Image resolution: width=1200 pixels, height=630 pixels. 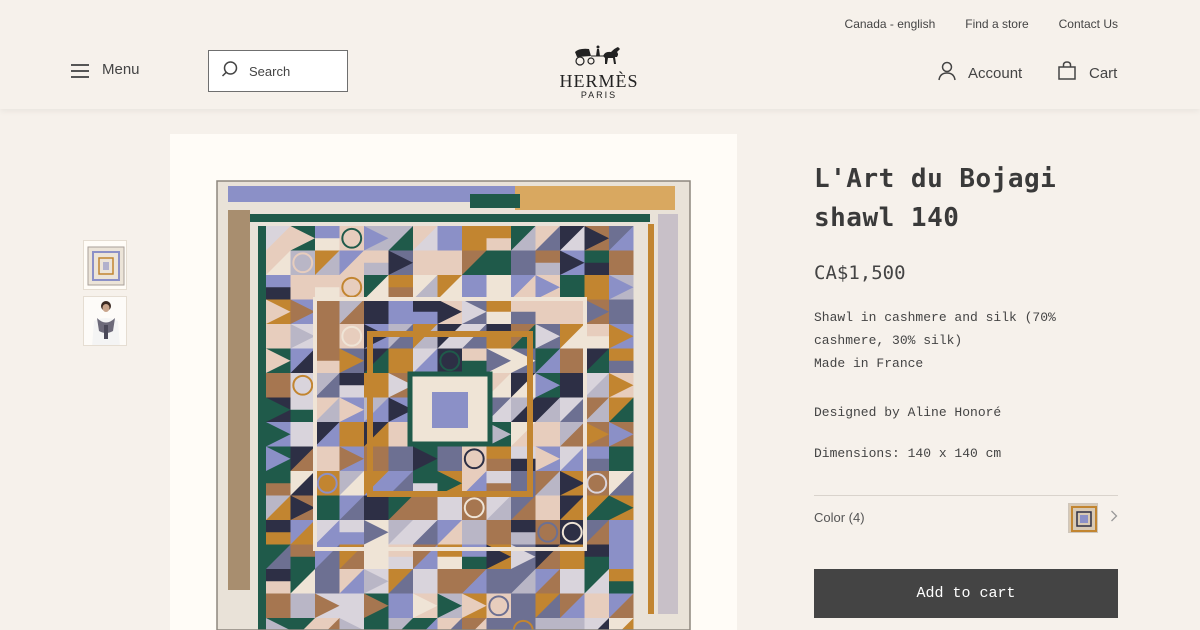 I want to click on shopping-bag-icon, so click(x=1067, y=73).